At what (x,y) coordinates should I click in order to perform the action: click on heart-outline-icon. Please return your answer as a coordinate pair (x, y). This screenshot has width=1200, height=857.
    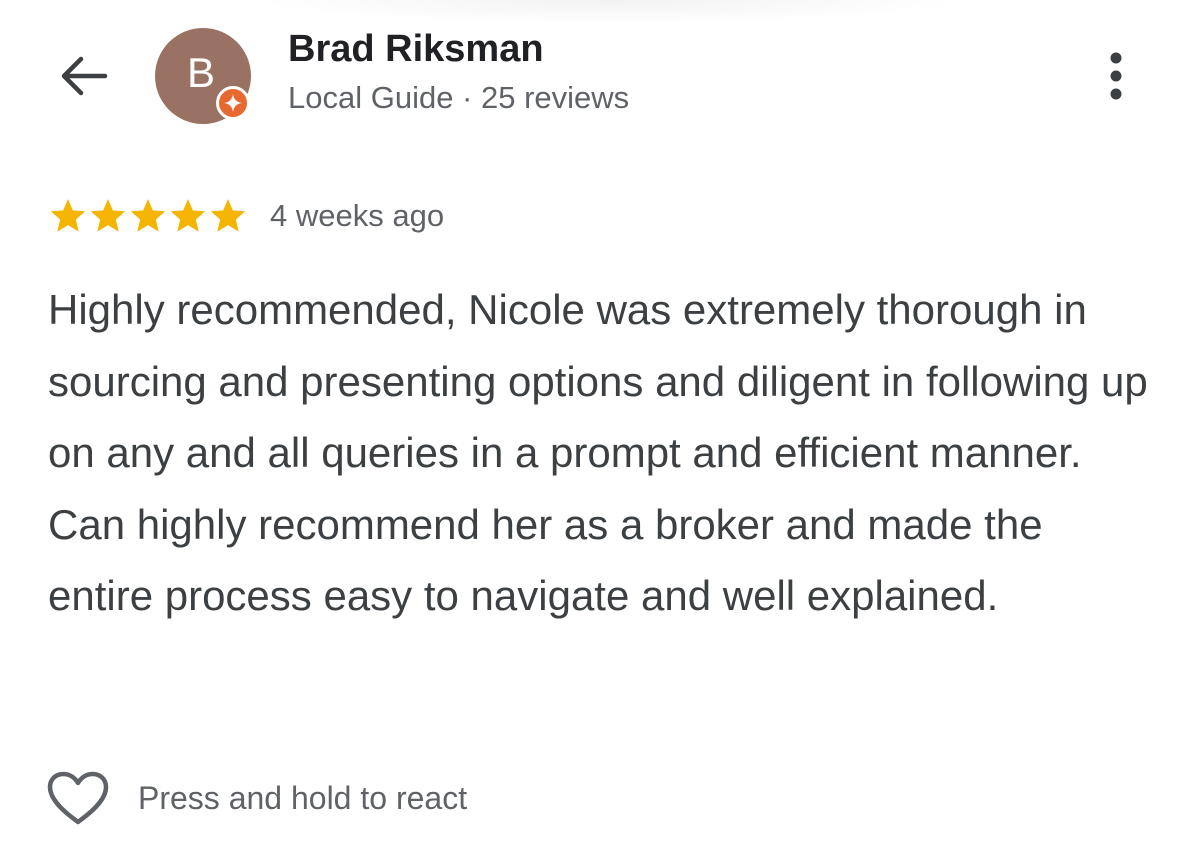
    Looking at the image, I should click on (78, 798).